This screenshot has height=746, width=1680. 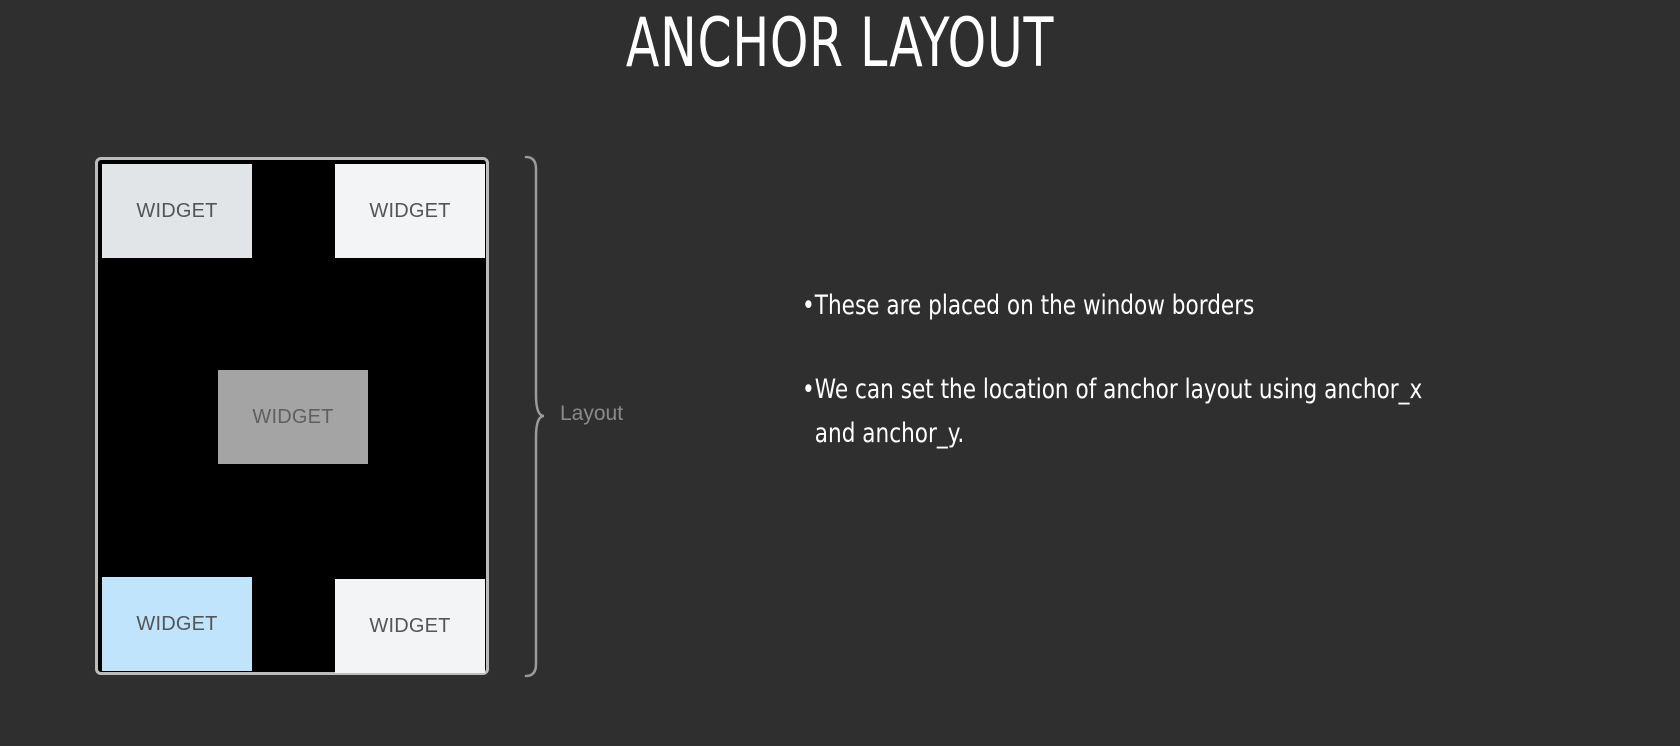 I want to click on widget-top-left: WIDGET, so click(x=177, y=211).